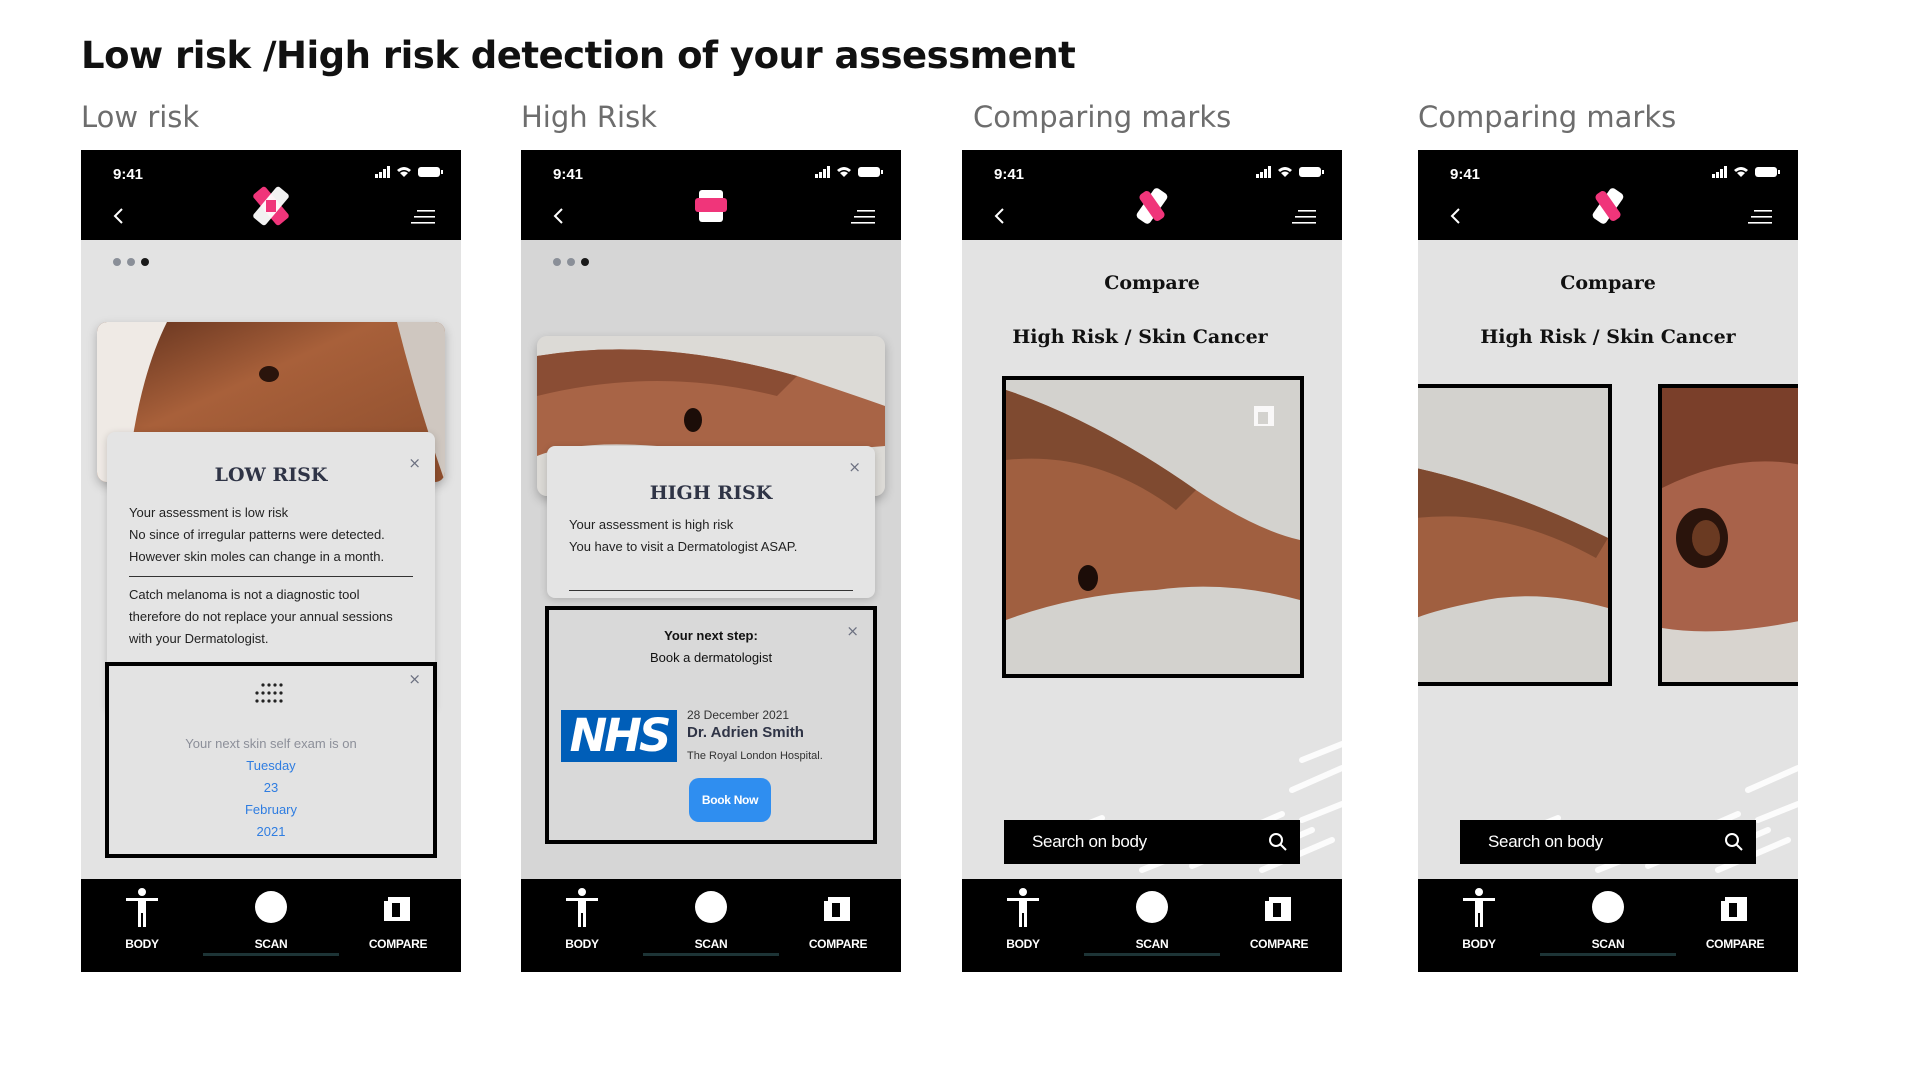 Image resolution: width=1920 pixels, height=1080 pixels. I want to click on disclaimer-line-1: Catch melanoma is not a diagnostic tool, so click(244, 594).